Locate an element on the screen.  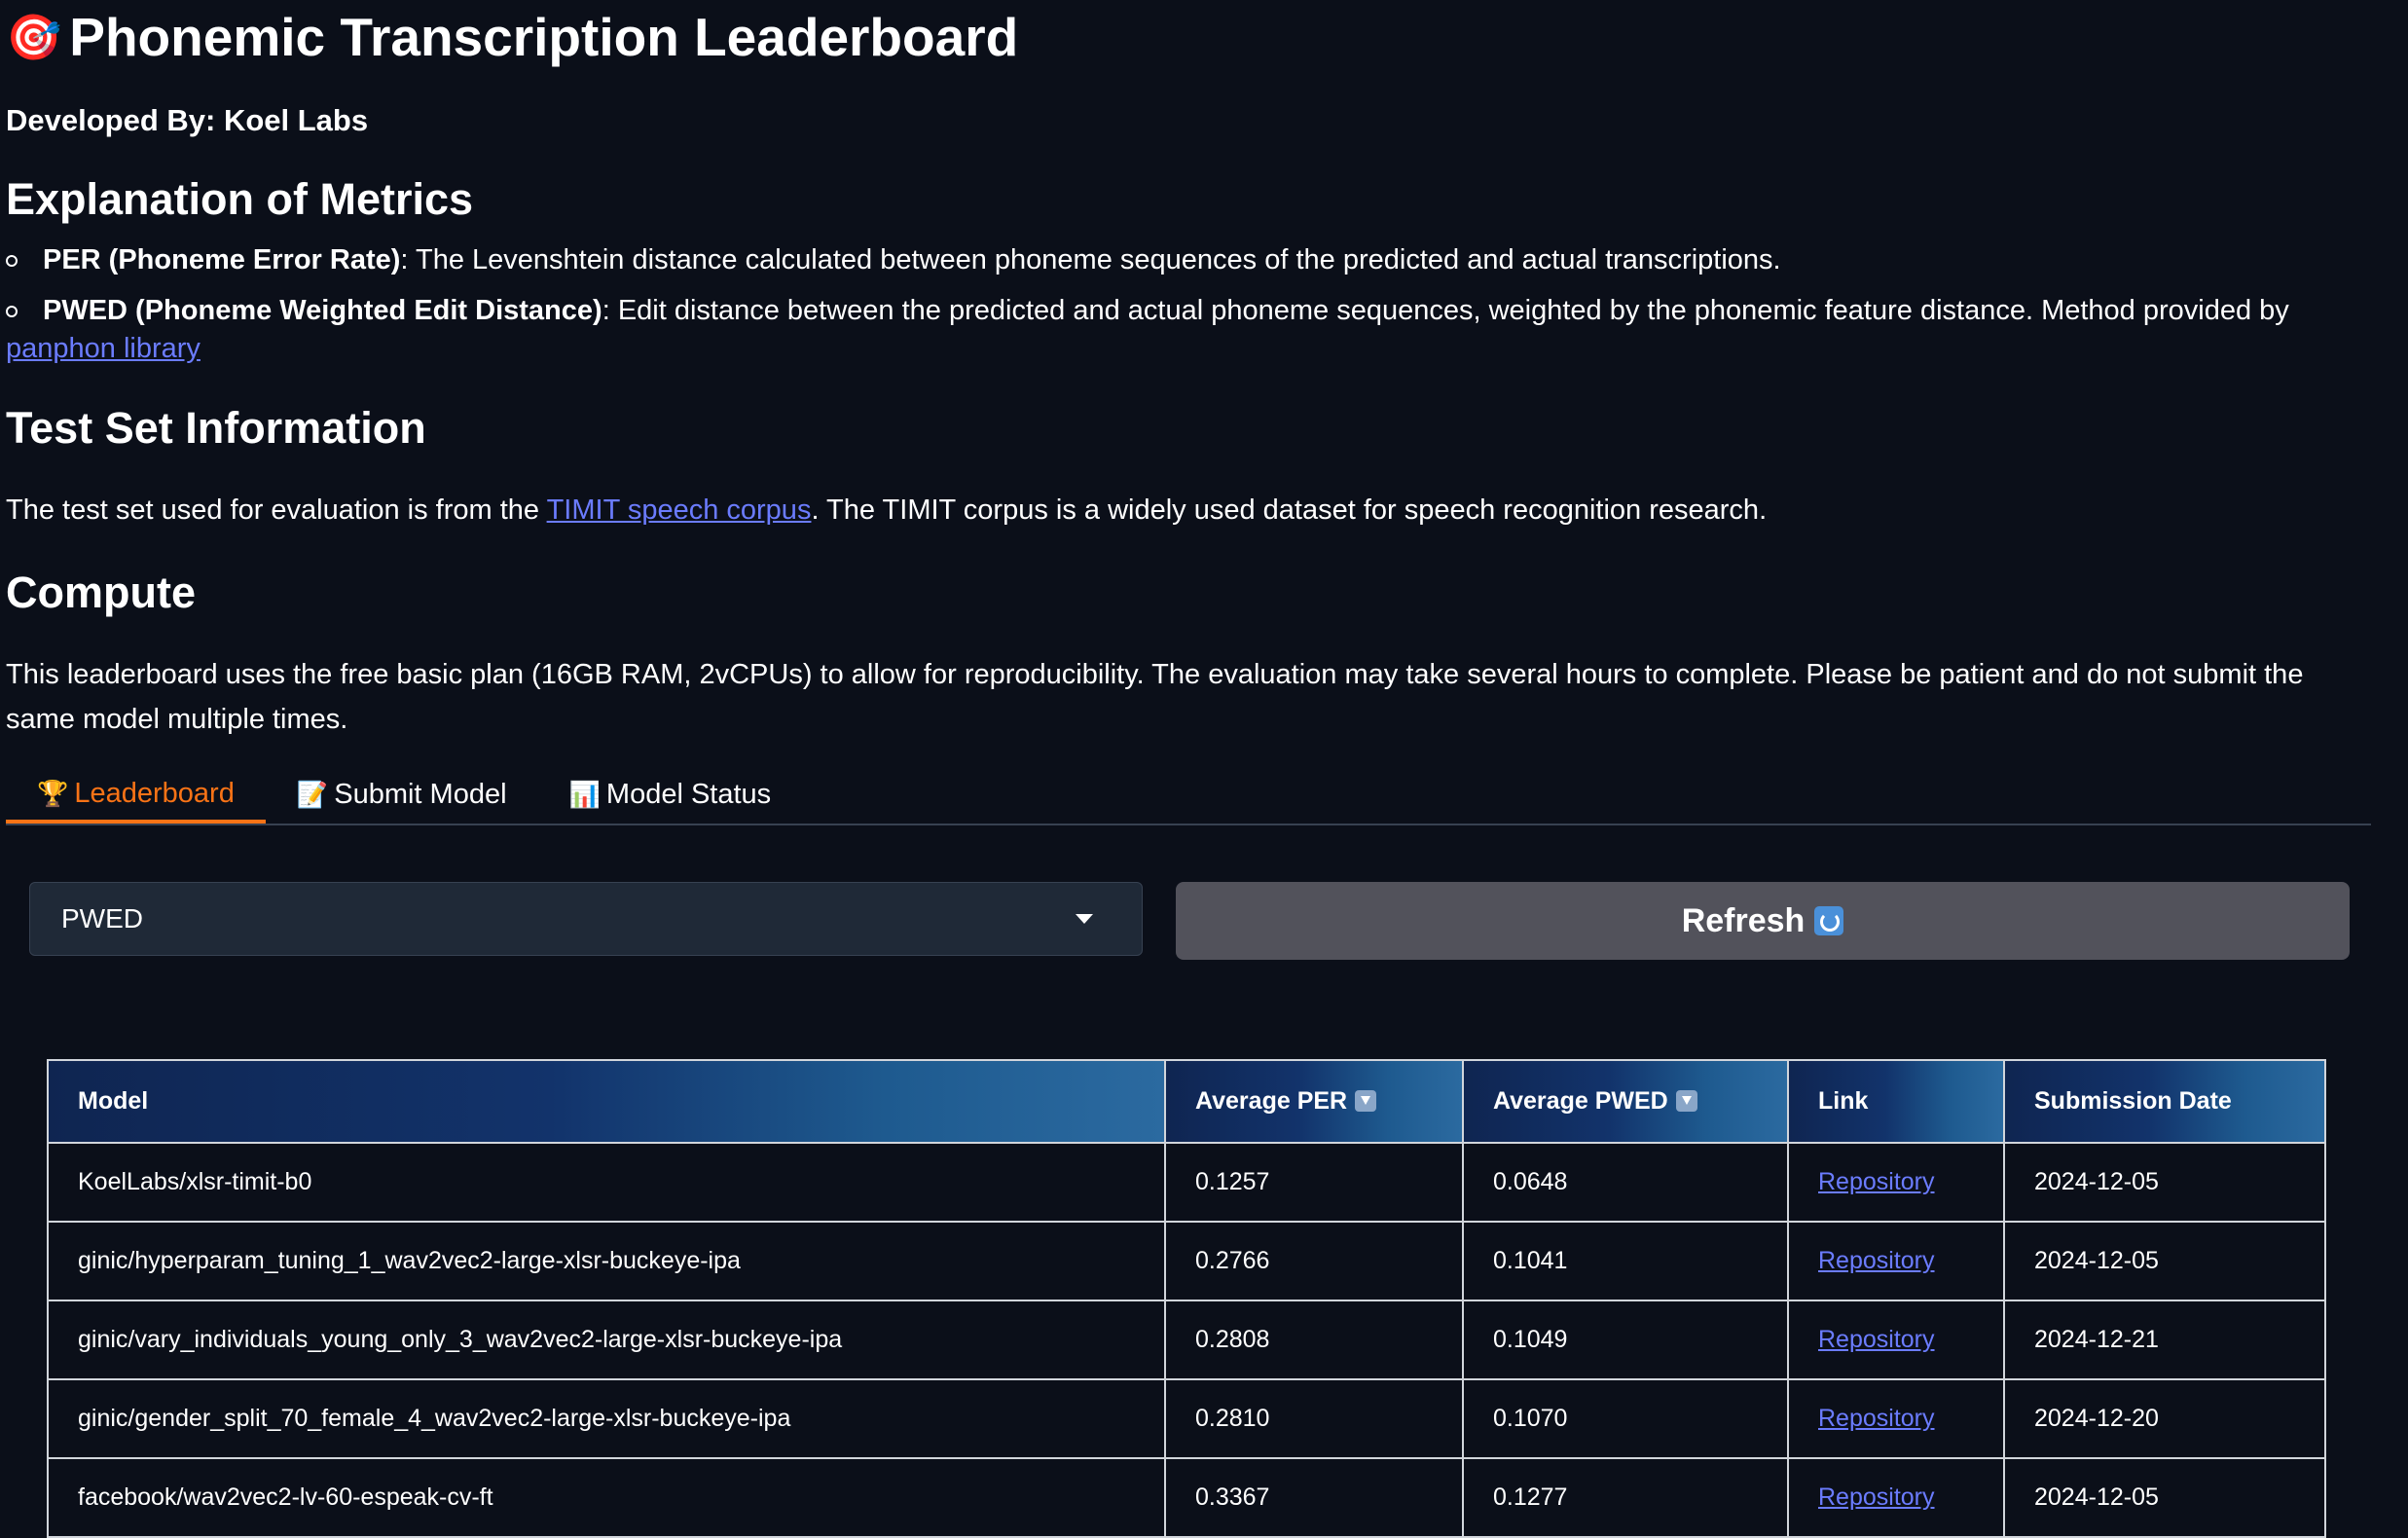
tab-submit-model: 📝 Submit Model is located at coordinates (402, 794).